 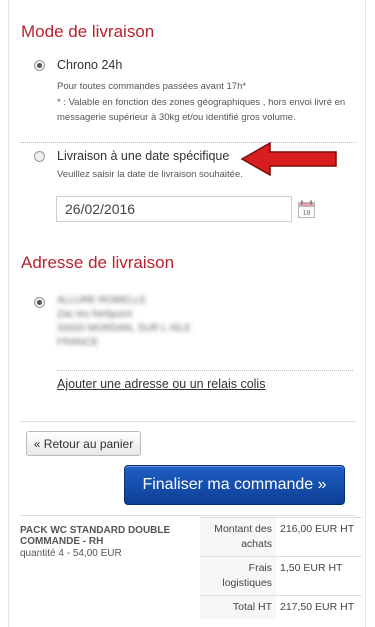 I want to click on address-separator, so click(x=205, y=370).